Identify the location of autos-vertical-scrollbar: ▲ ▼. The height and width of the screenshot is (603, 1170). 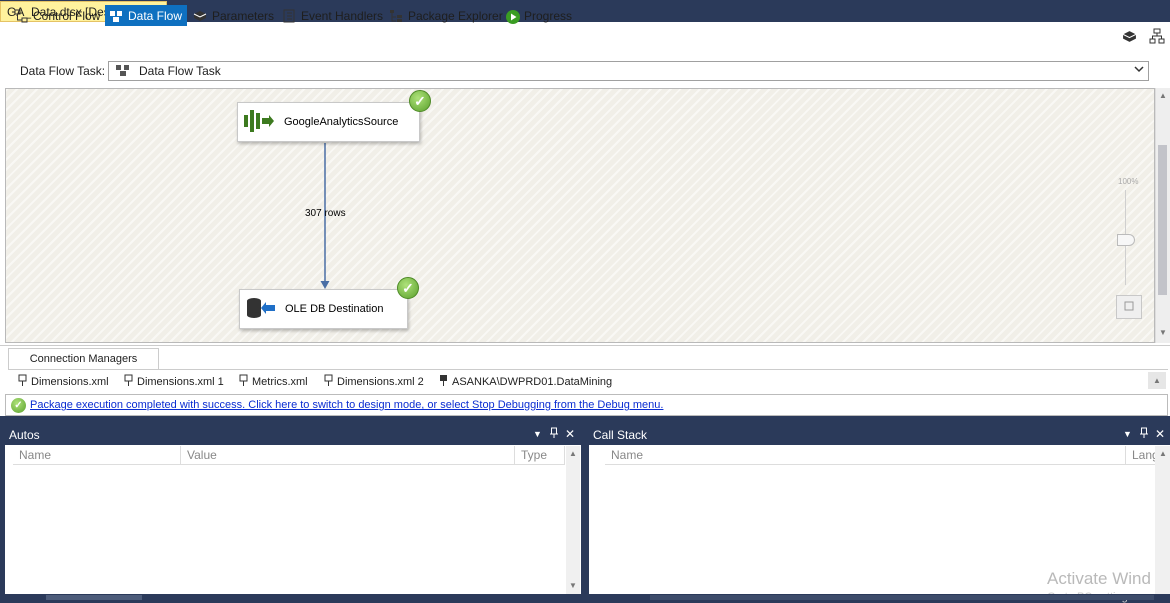
(573, 520).